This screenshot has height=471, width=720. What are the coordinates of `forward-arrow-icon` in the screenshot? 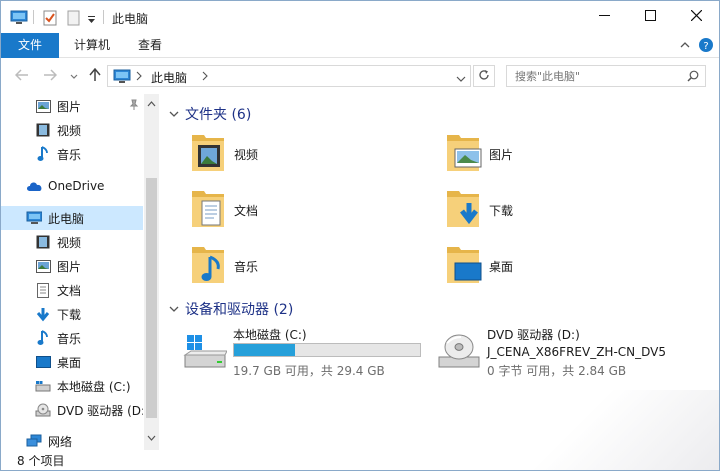 It's located at (50, 76).